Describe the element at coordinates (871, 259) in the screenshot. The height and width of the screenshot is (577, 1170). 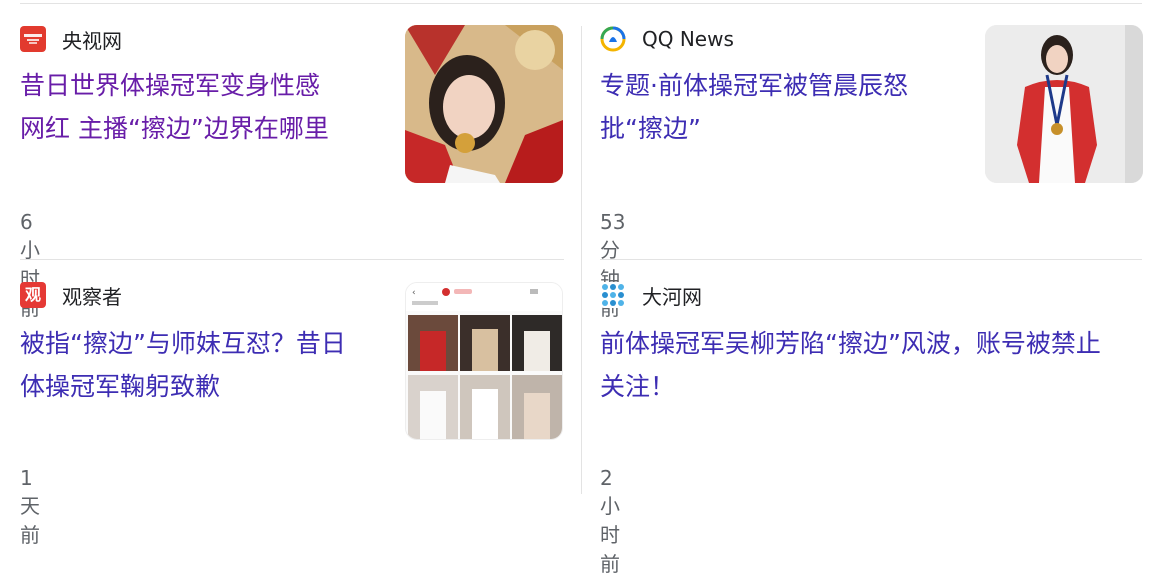
I see `row-divider-right` at that location.